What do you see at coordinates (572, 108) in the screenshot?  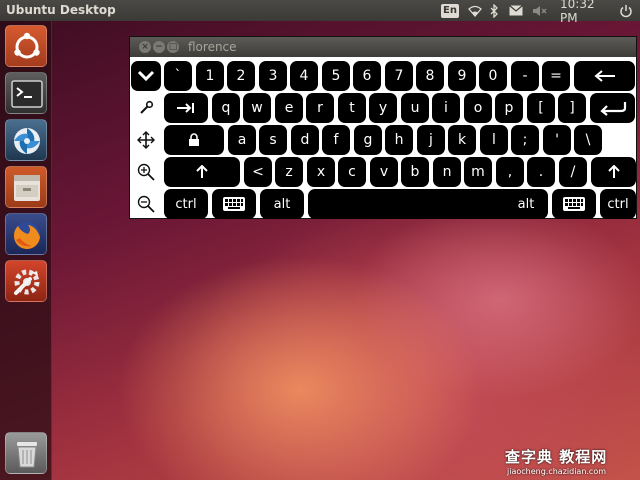 I see `key-]: ]` at bounding box center [572, 108].